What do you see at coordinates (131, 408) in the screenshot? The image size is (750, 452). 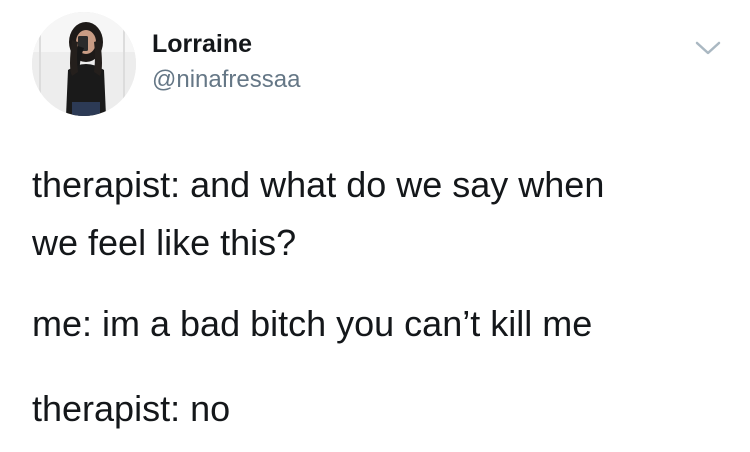 I see `tweet-line: therapist: no` at bounding box center [131, 408].